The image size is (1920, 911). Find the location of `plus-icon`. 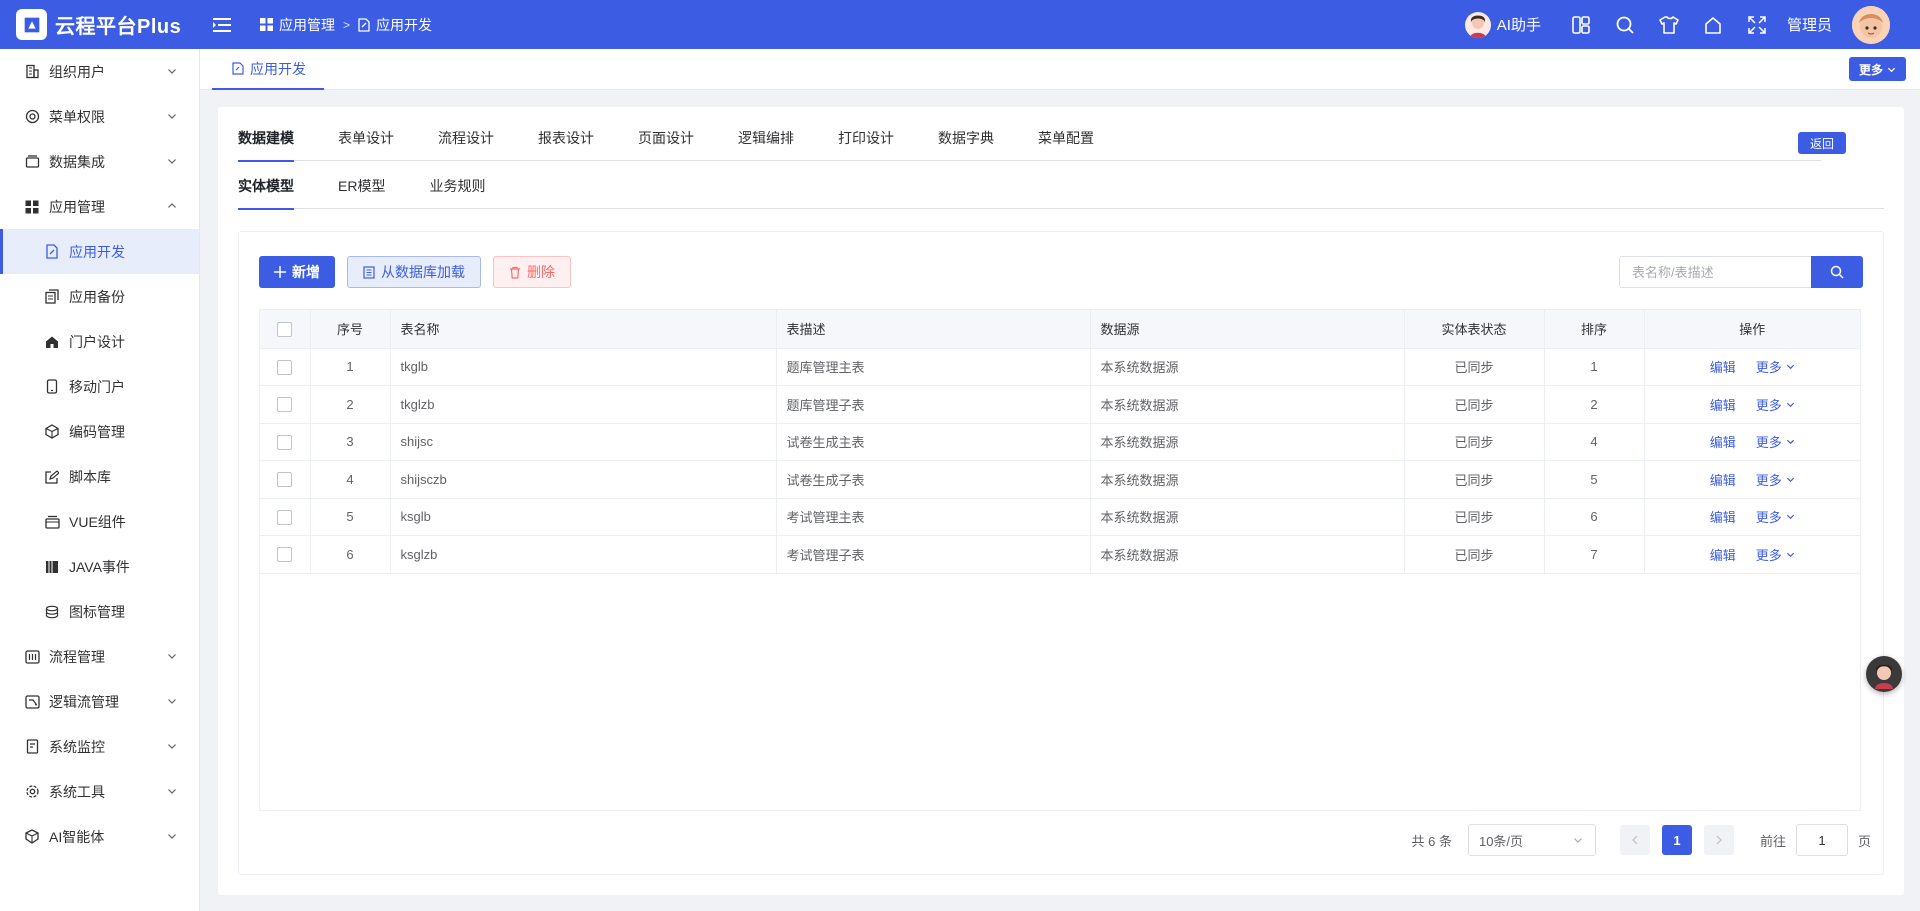

plus-icon is located at coordinates (280, 272).